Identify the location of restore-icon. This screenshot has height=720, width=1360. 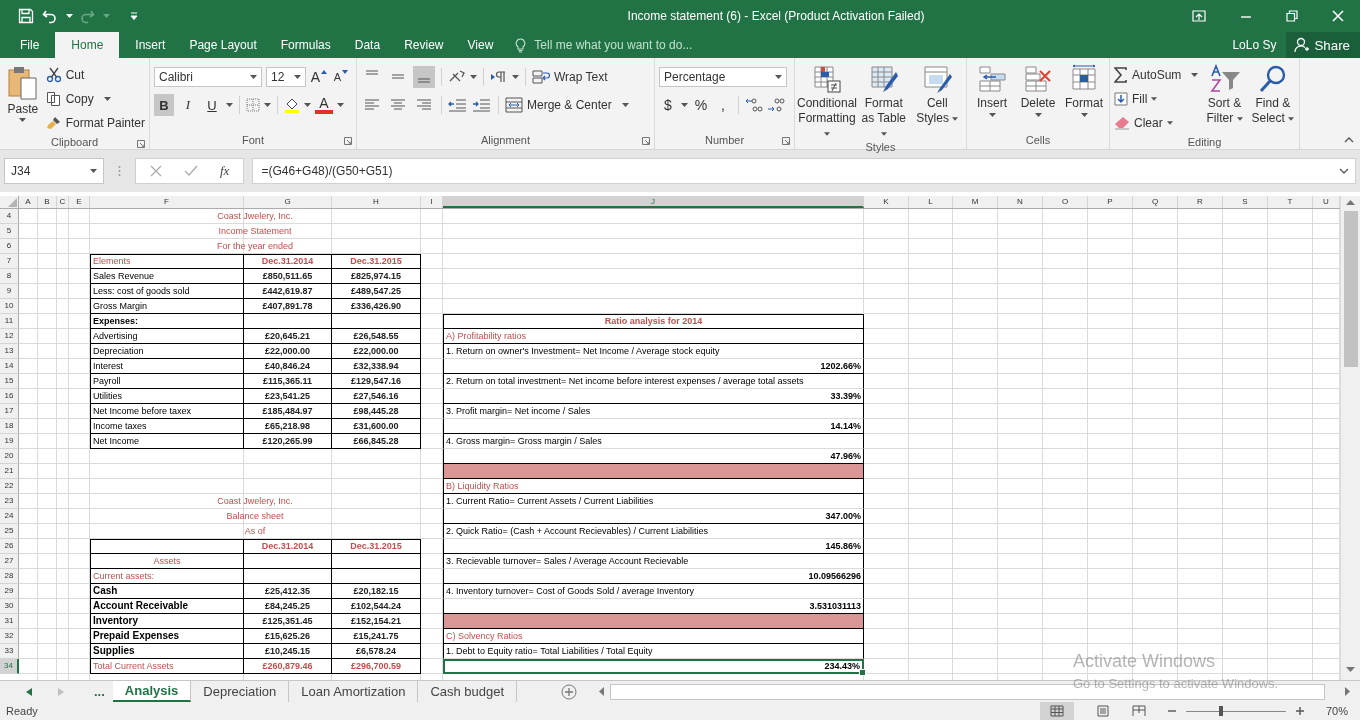
(1292, 16).